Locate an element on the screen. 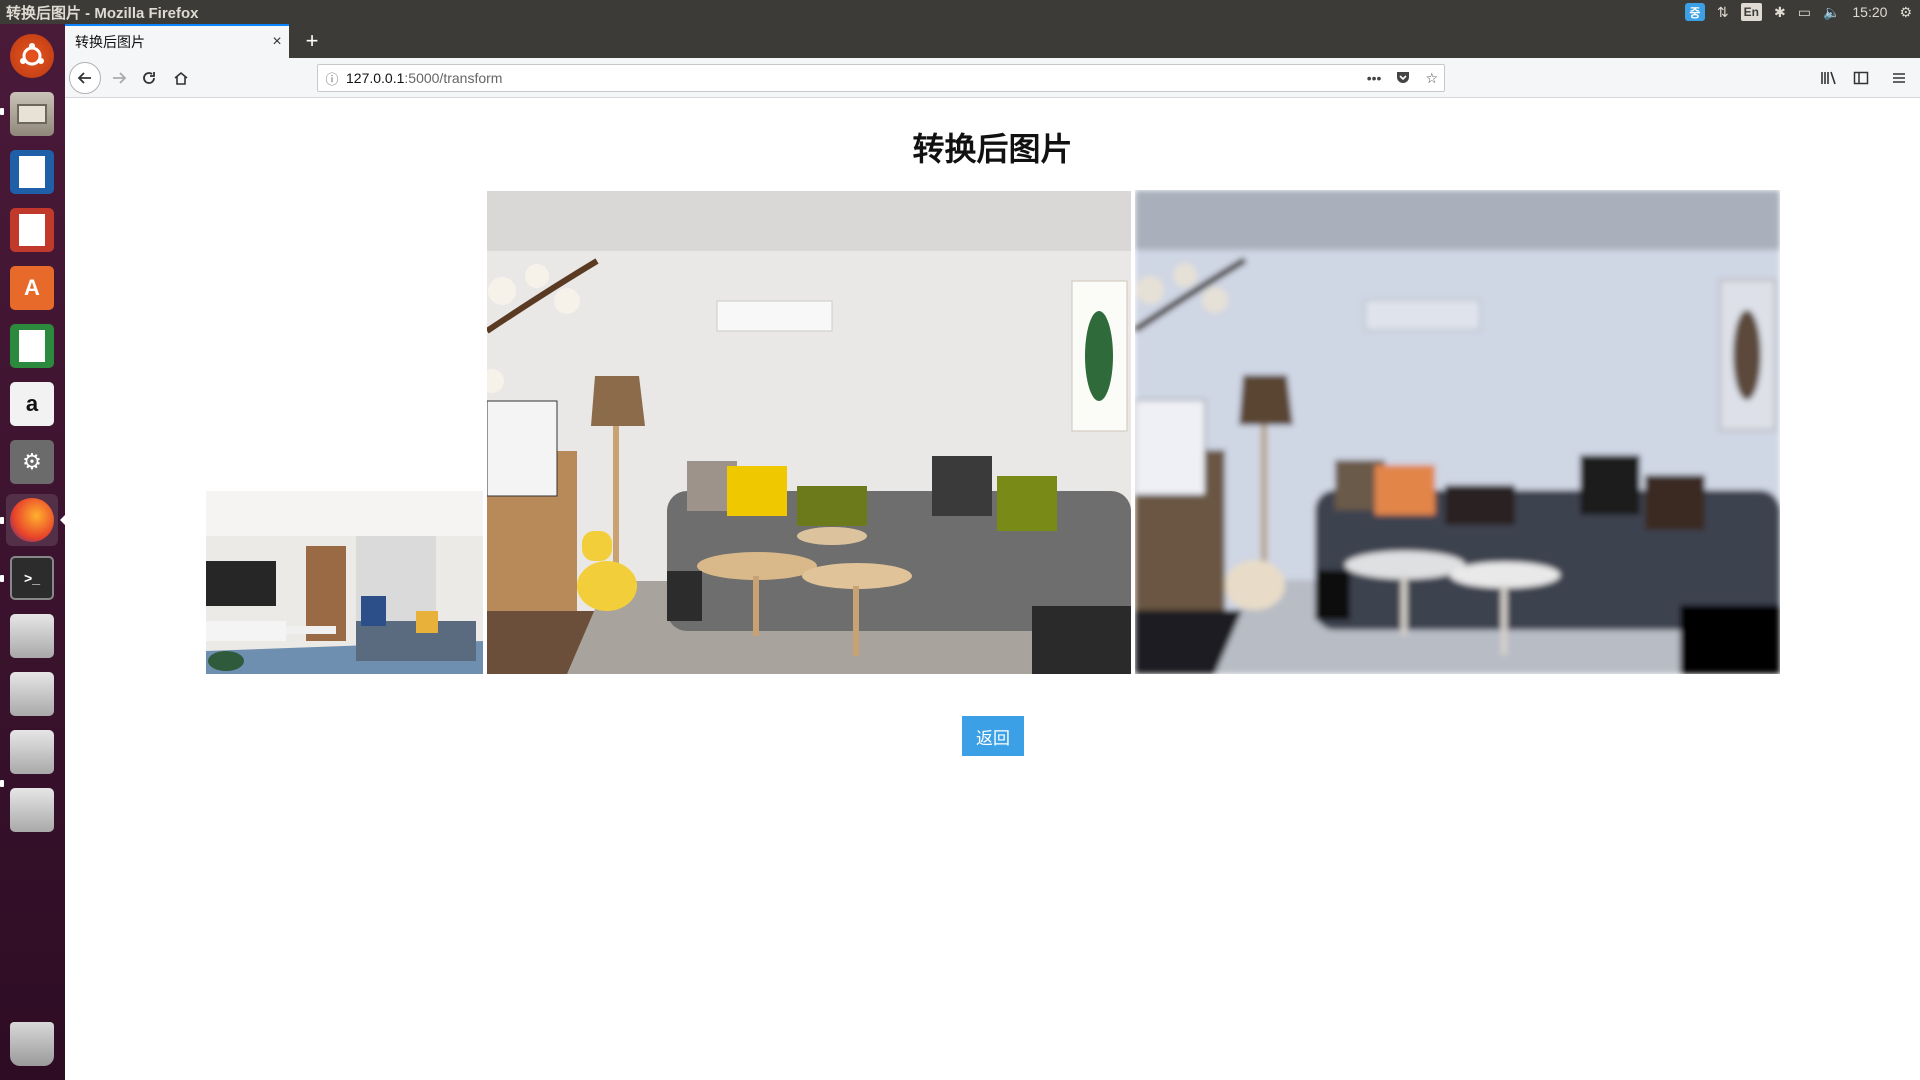 The width and height of the screenshot is (1920, 1080). arrow-left-icon is located at coordinates (84, 78).